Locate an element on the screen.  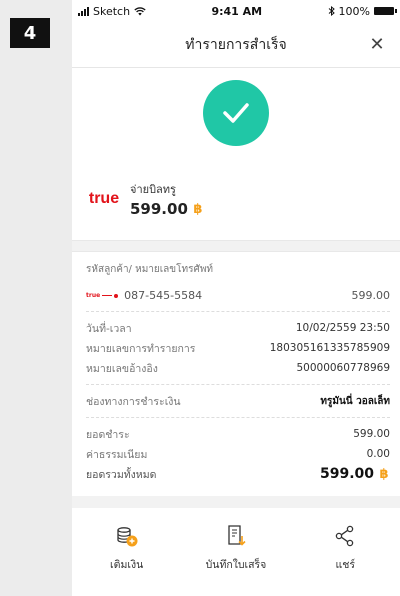
true-logo: true is located at coordinates (104, 198).